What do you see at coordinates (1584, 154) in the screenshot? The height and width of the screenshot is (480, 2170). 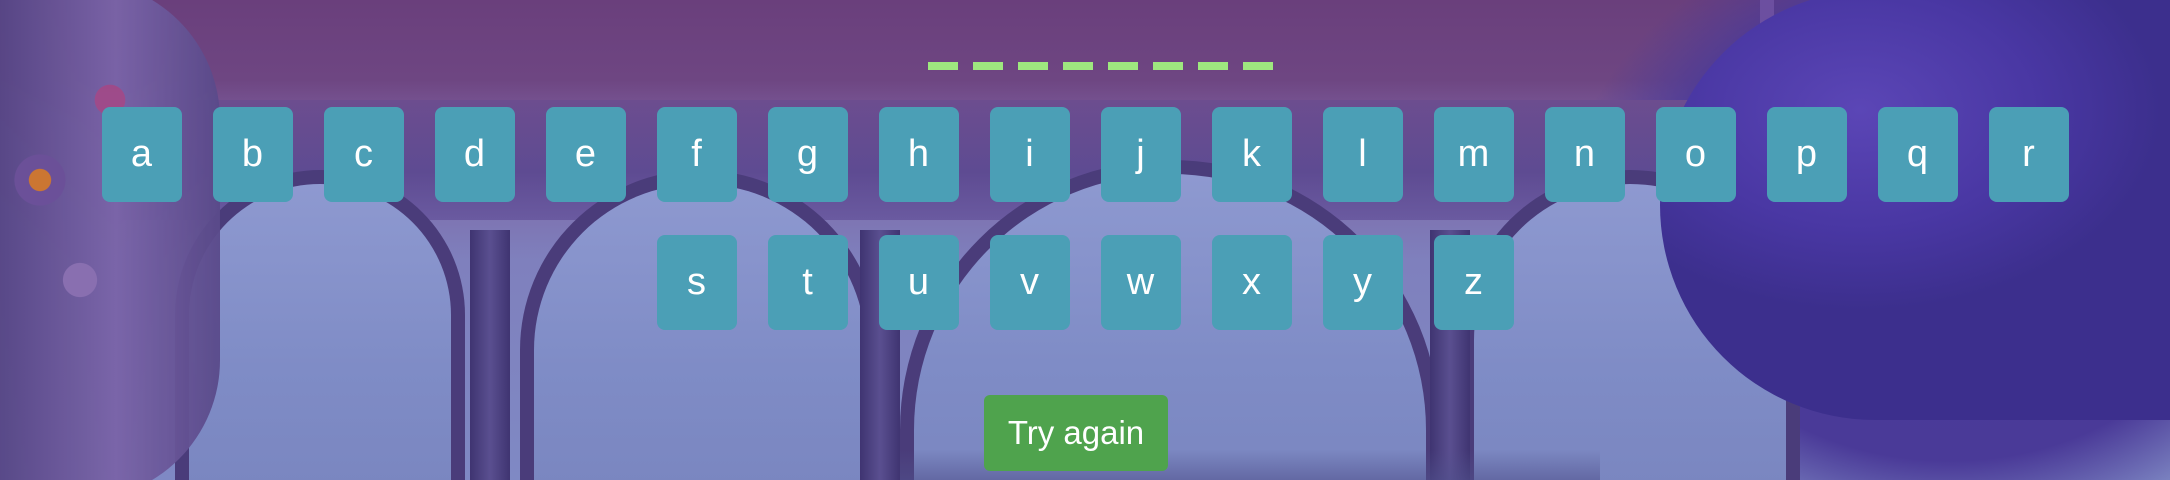 I see `key-n: n` at bounding box center [1584, 154].